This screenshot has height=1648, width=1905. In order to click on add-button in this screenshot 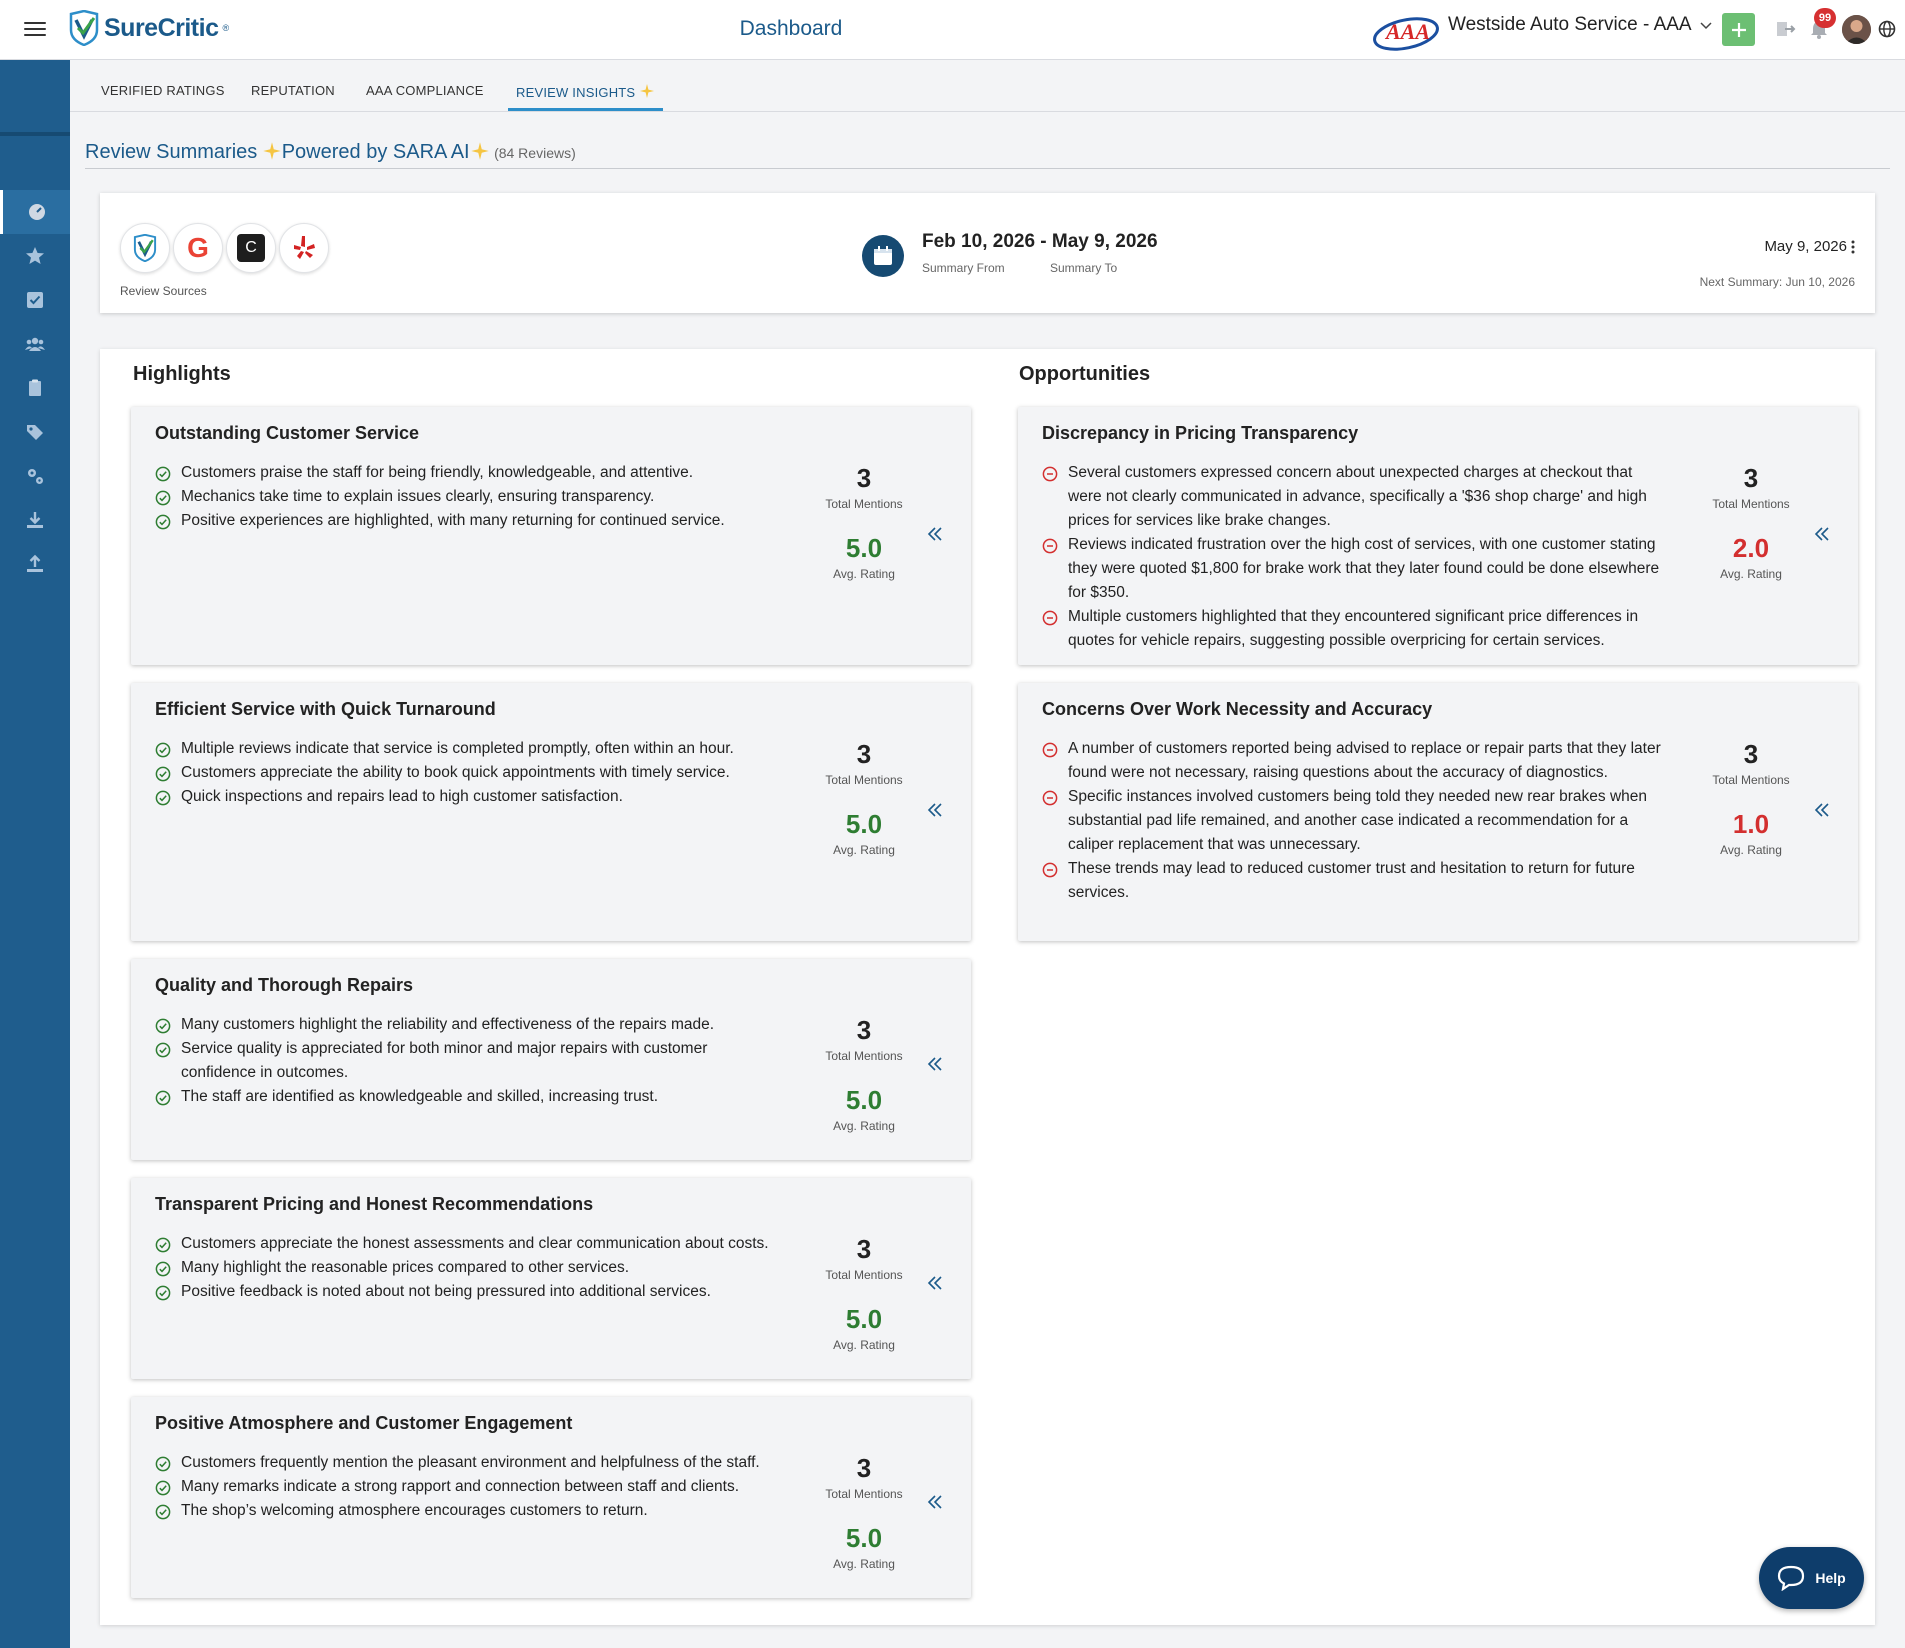, I will do `click(1738, 29)`.